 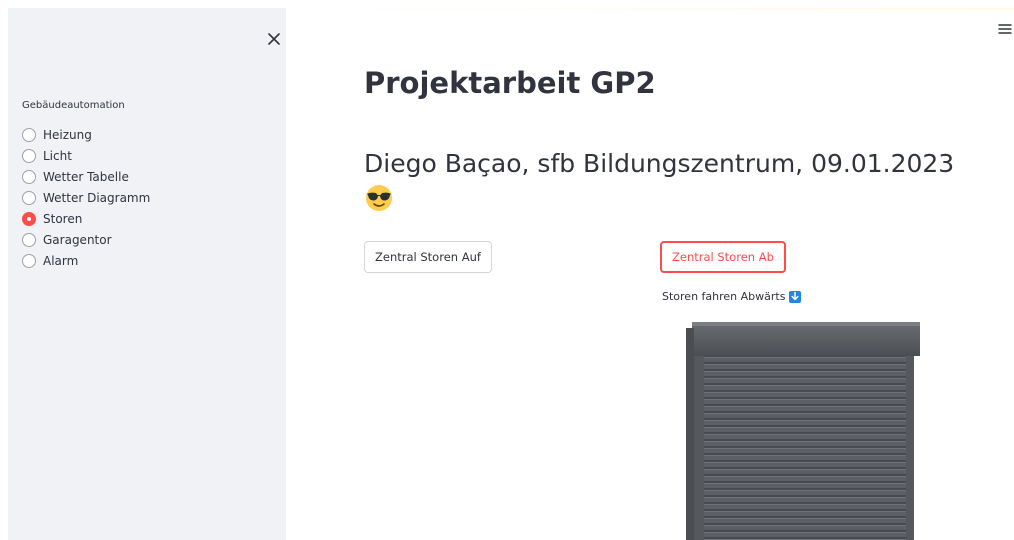 I want to click on hamburger-icon, so click(x=1005, y=29).